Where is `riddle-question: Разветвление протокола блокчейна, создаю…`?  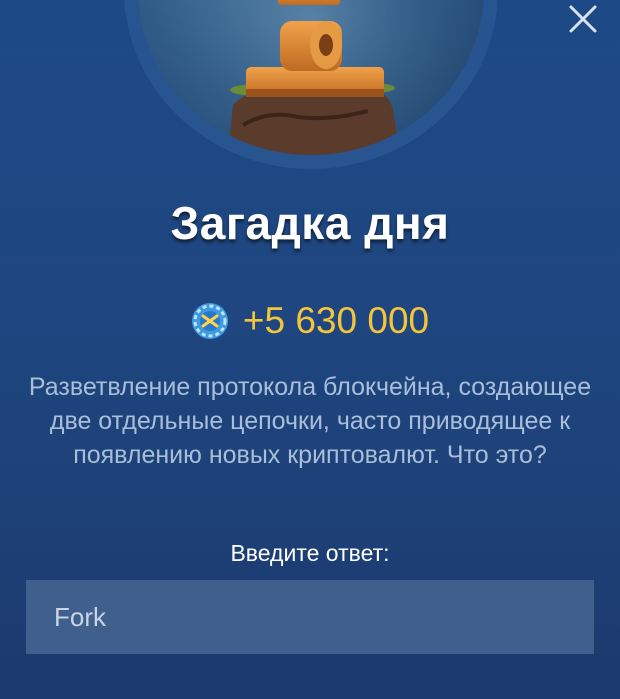
riddle-question: Разветвление протокола блокчейна, создаю… is located at coordinates (310, 421).